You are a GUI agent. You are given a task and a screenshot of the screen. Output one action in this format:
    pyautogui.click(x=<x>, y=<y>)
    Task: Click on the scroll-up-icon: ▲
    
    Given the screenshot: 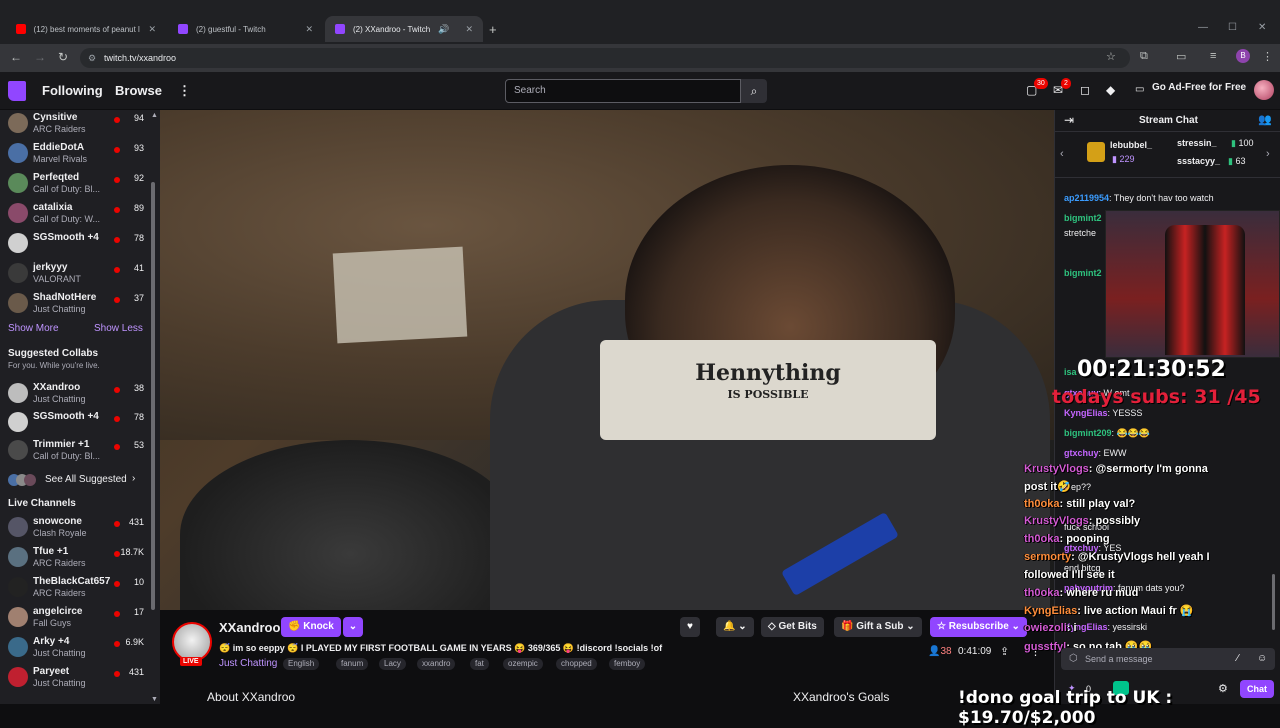 What is the action you would take?
    pyautogui.click(x=154, y=115)
    